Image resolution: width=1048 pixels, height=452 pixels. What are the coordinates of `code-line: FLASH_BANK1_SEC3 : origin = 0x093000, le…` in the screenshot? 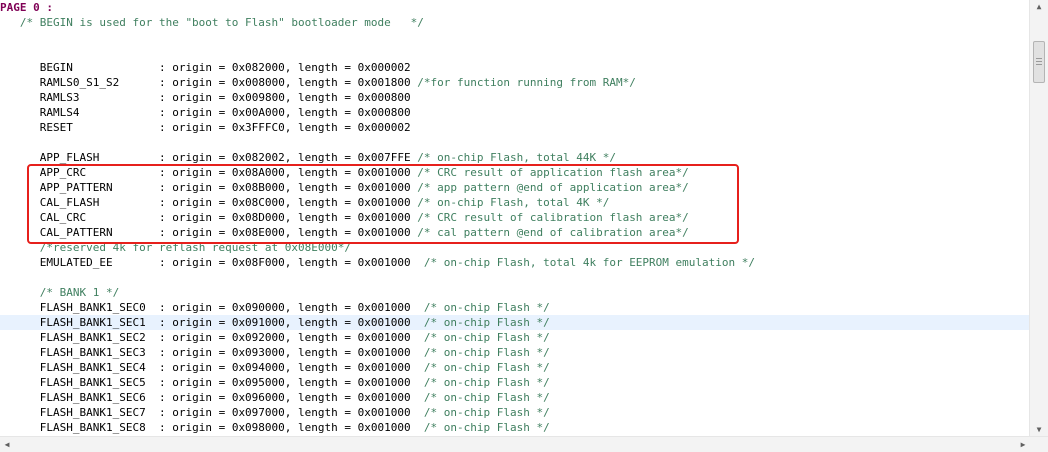 It's located at (515, 352).